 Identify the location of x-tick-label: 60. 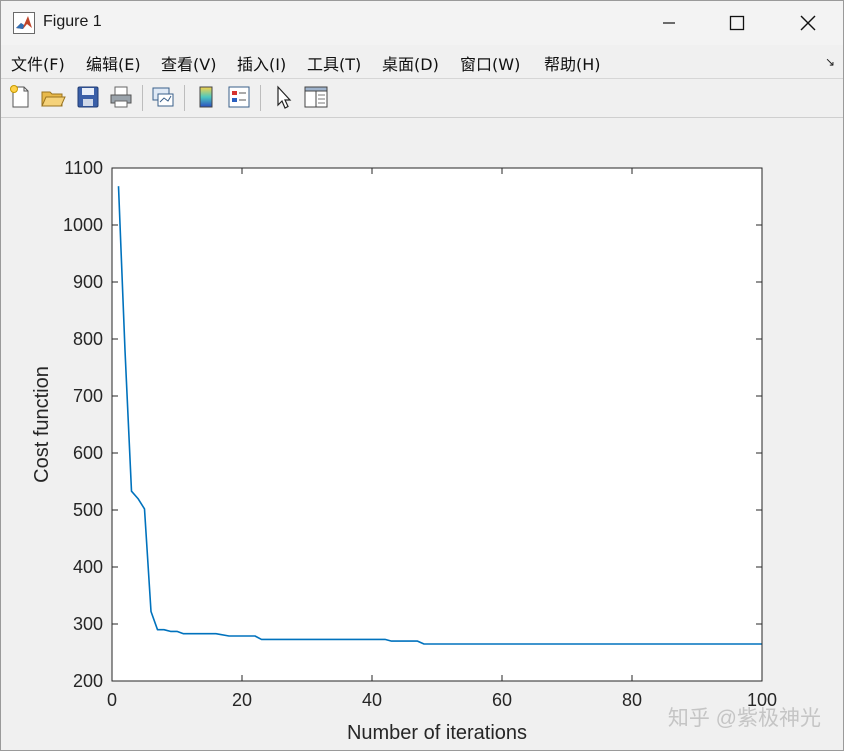
(502, 700).